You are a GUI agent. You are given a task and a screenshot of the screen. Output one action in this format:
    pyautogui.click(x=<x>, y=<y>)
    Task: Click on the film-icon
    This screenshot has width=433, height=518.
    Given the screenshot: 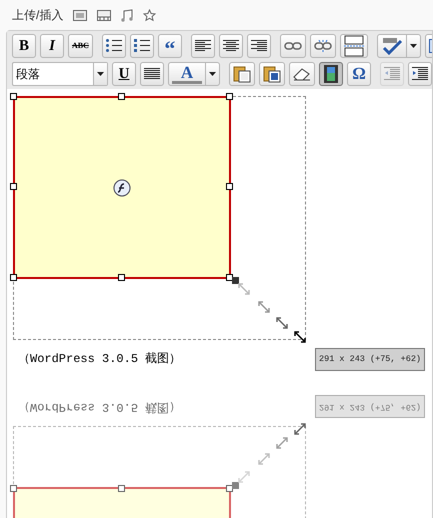 What is the action you would take?
    pyautogui.click(x=331, y=74)
    